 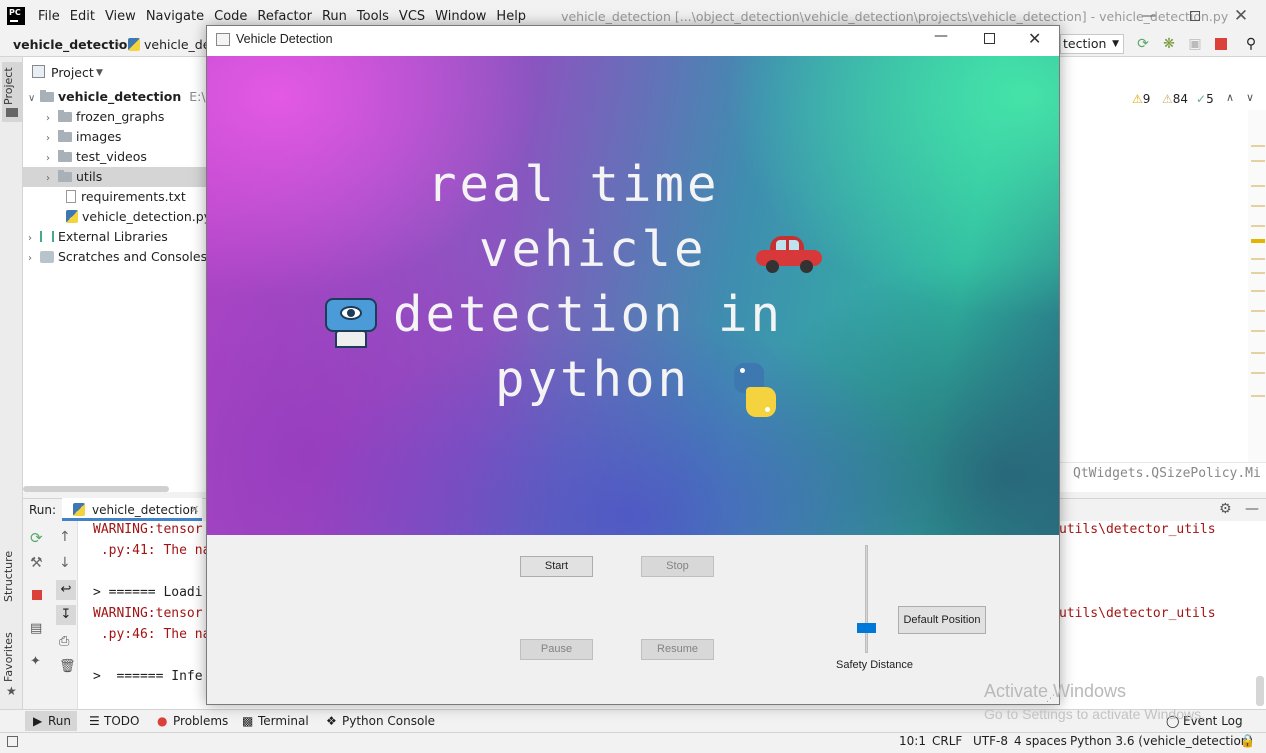 I want to click on line-separator: CRLF, so click(x=947, y=741).